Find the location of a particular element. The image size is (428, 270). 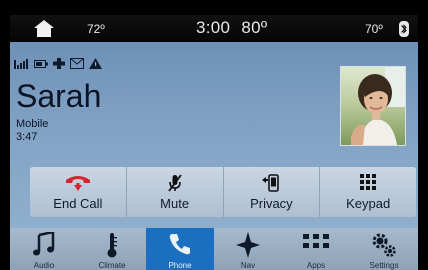

end-call-button: End Call is located at coordinates (78, 192).